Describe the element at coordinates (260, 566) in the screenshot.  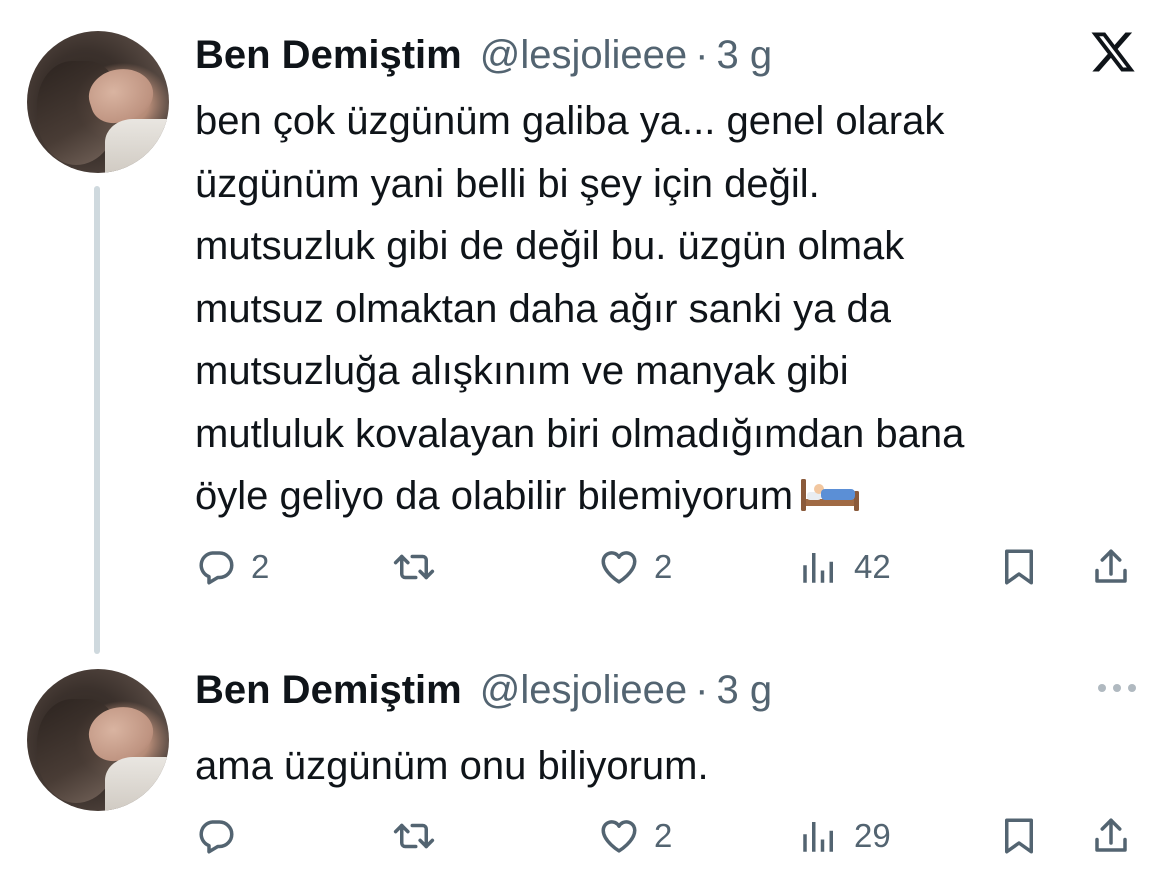
I see `reply-count: 2` at that location.